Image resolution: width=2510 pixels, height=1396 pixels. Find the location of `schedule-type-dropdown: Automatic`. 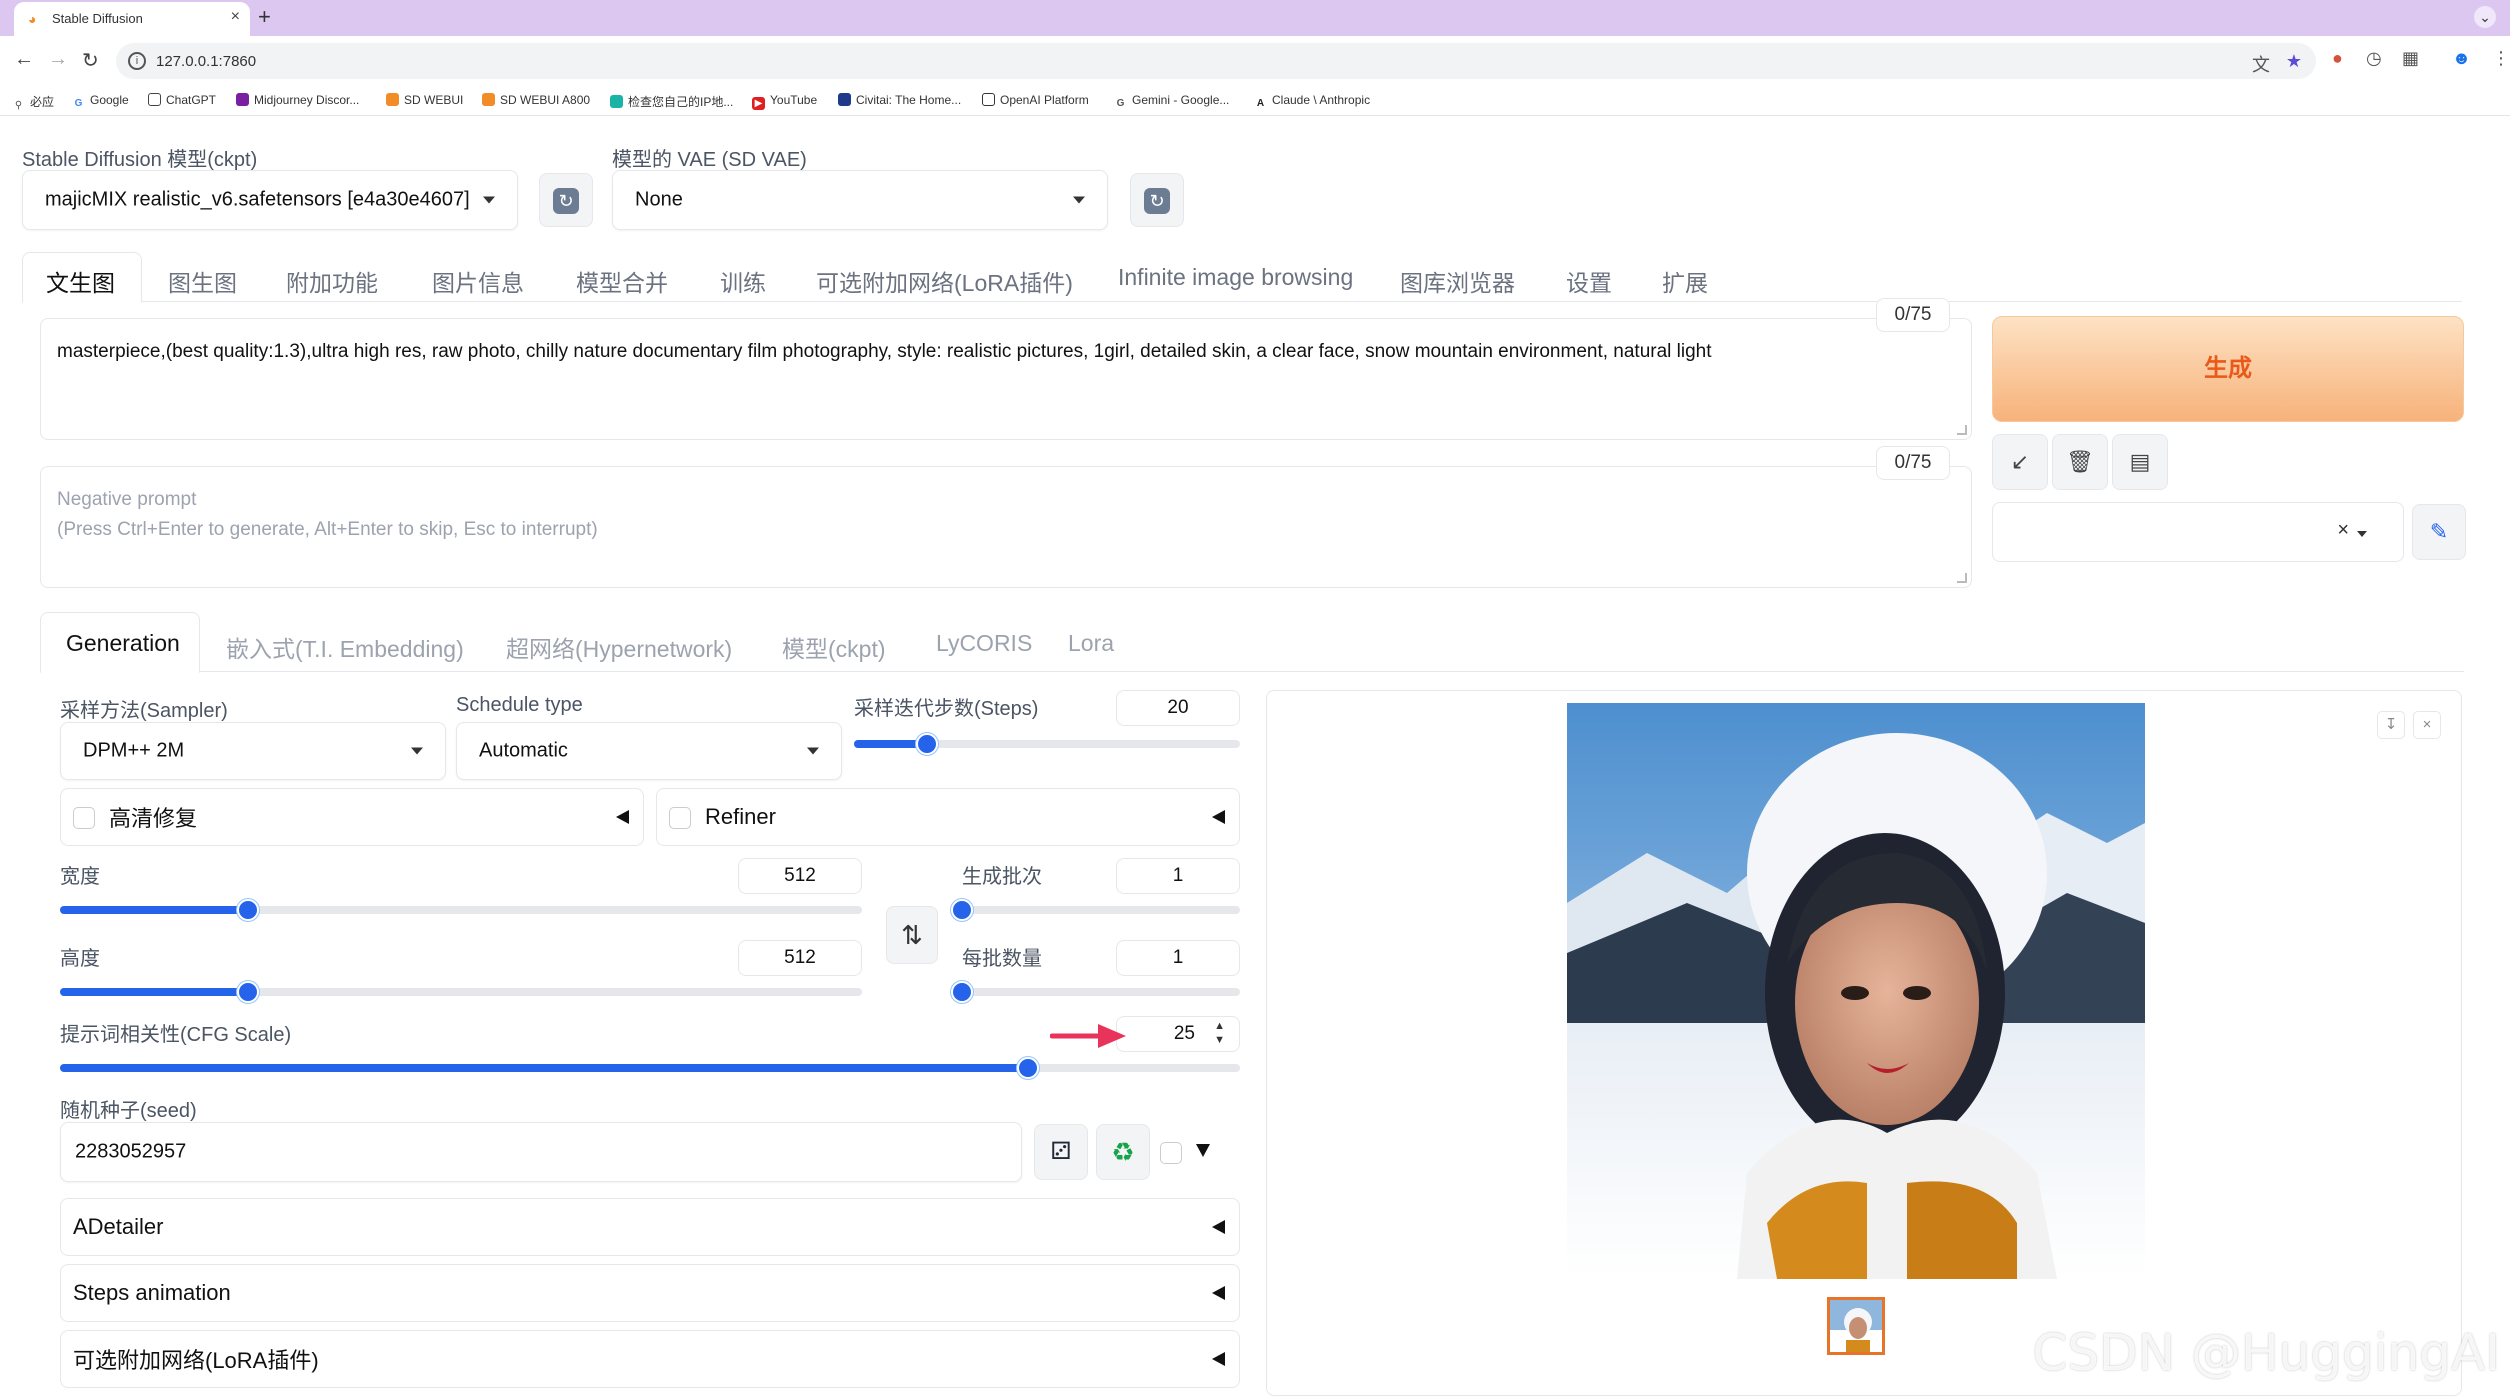

schedule-type-dropdown: Automatic is located at coordinates (649, 751).